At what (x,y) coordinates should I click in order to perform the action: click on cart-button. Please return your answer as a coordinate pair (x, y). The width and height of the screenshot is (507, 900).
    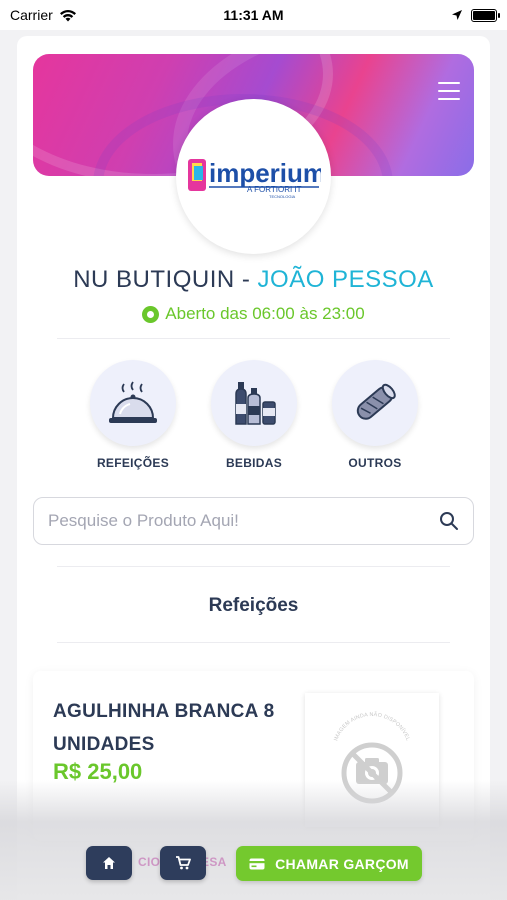
    Looking at the image, I should click on (183, 863).